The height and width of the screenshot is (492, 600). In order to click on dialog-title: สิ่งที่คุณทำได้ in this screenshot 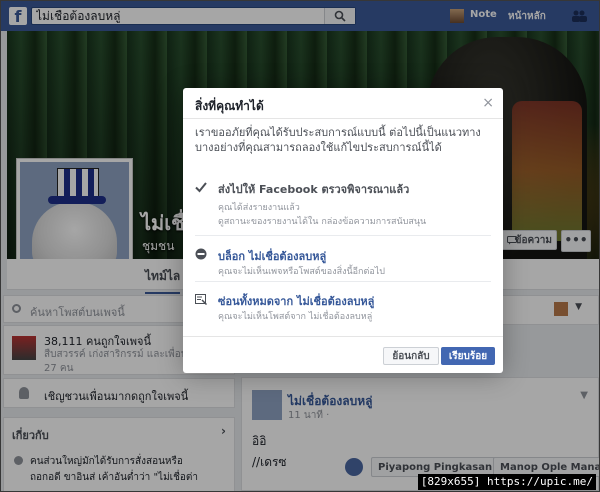, I will do `click(229, 106)`.